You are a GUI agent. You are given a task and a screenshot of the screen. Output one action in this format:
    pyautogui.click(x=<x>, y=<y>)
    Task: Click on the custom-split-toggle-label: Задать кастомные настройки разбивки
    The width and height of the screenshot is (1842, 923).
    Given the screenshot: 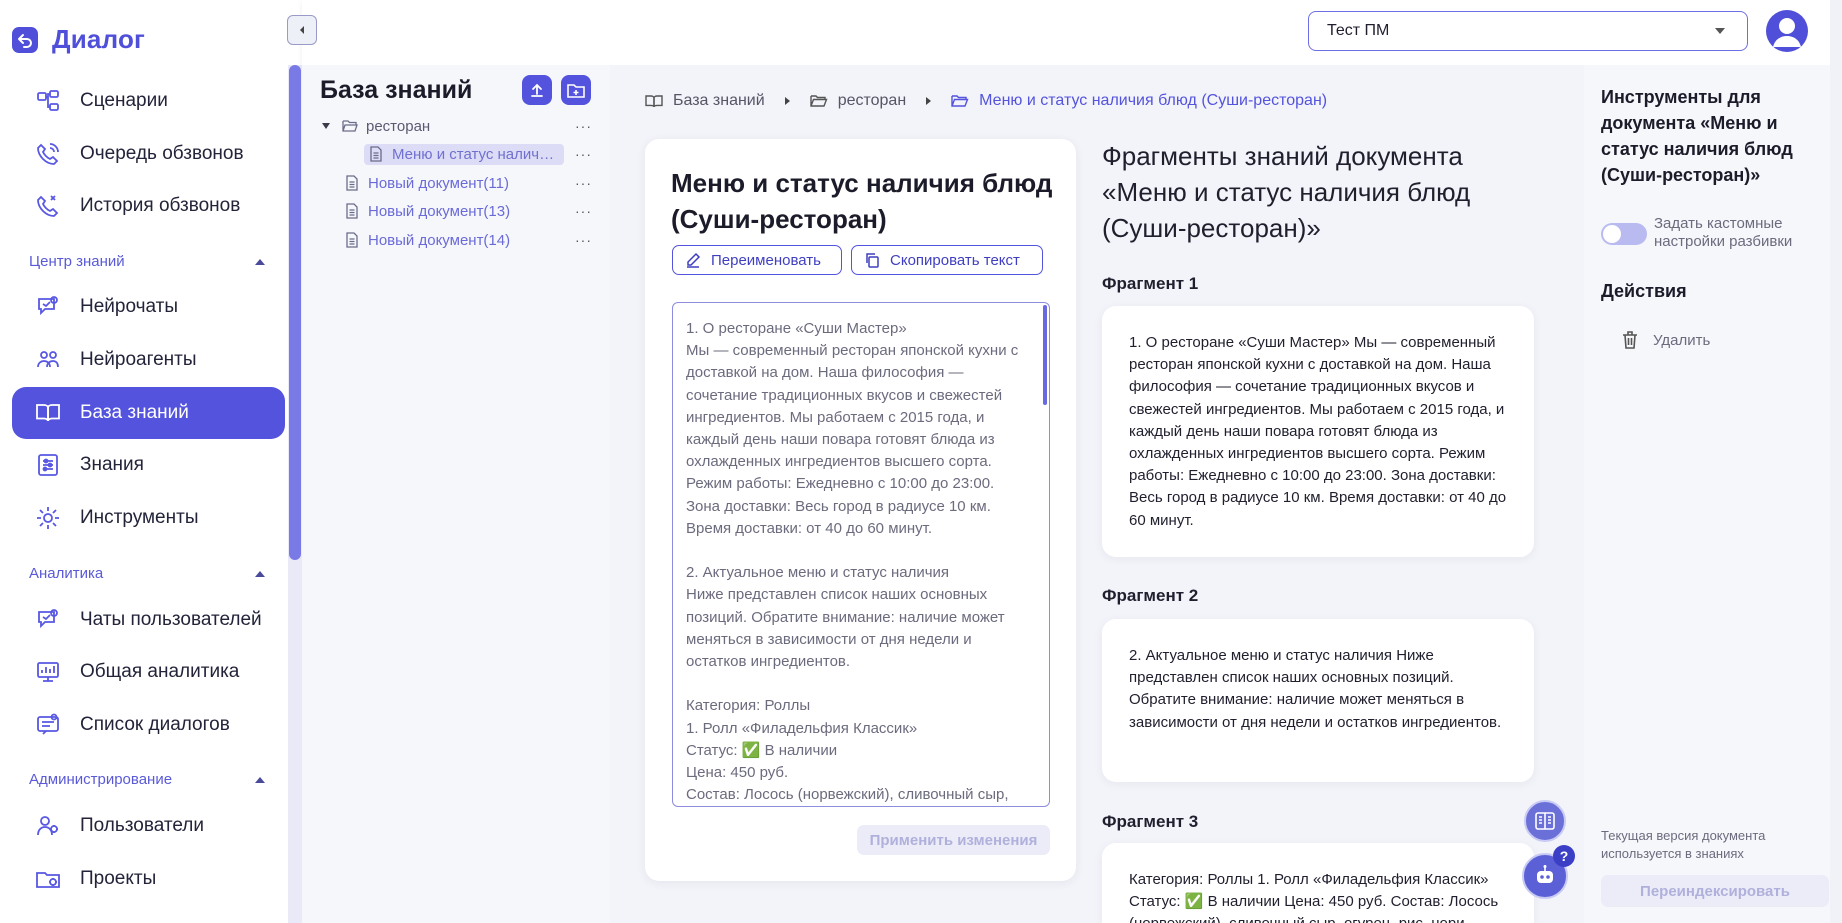 What is the action you would take?
    pyautogui.click(x=1723, y=232)
    